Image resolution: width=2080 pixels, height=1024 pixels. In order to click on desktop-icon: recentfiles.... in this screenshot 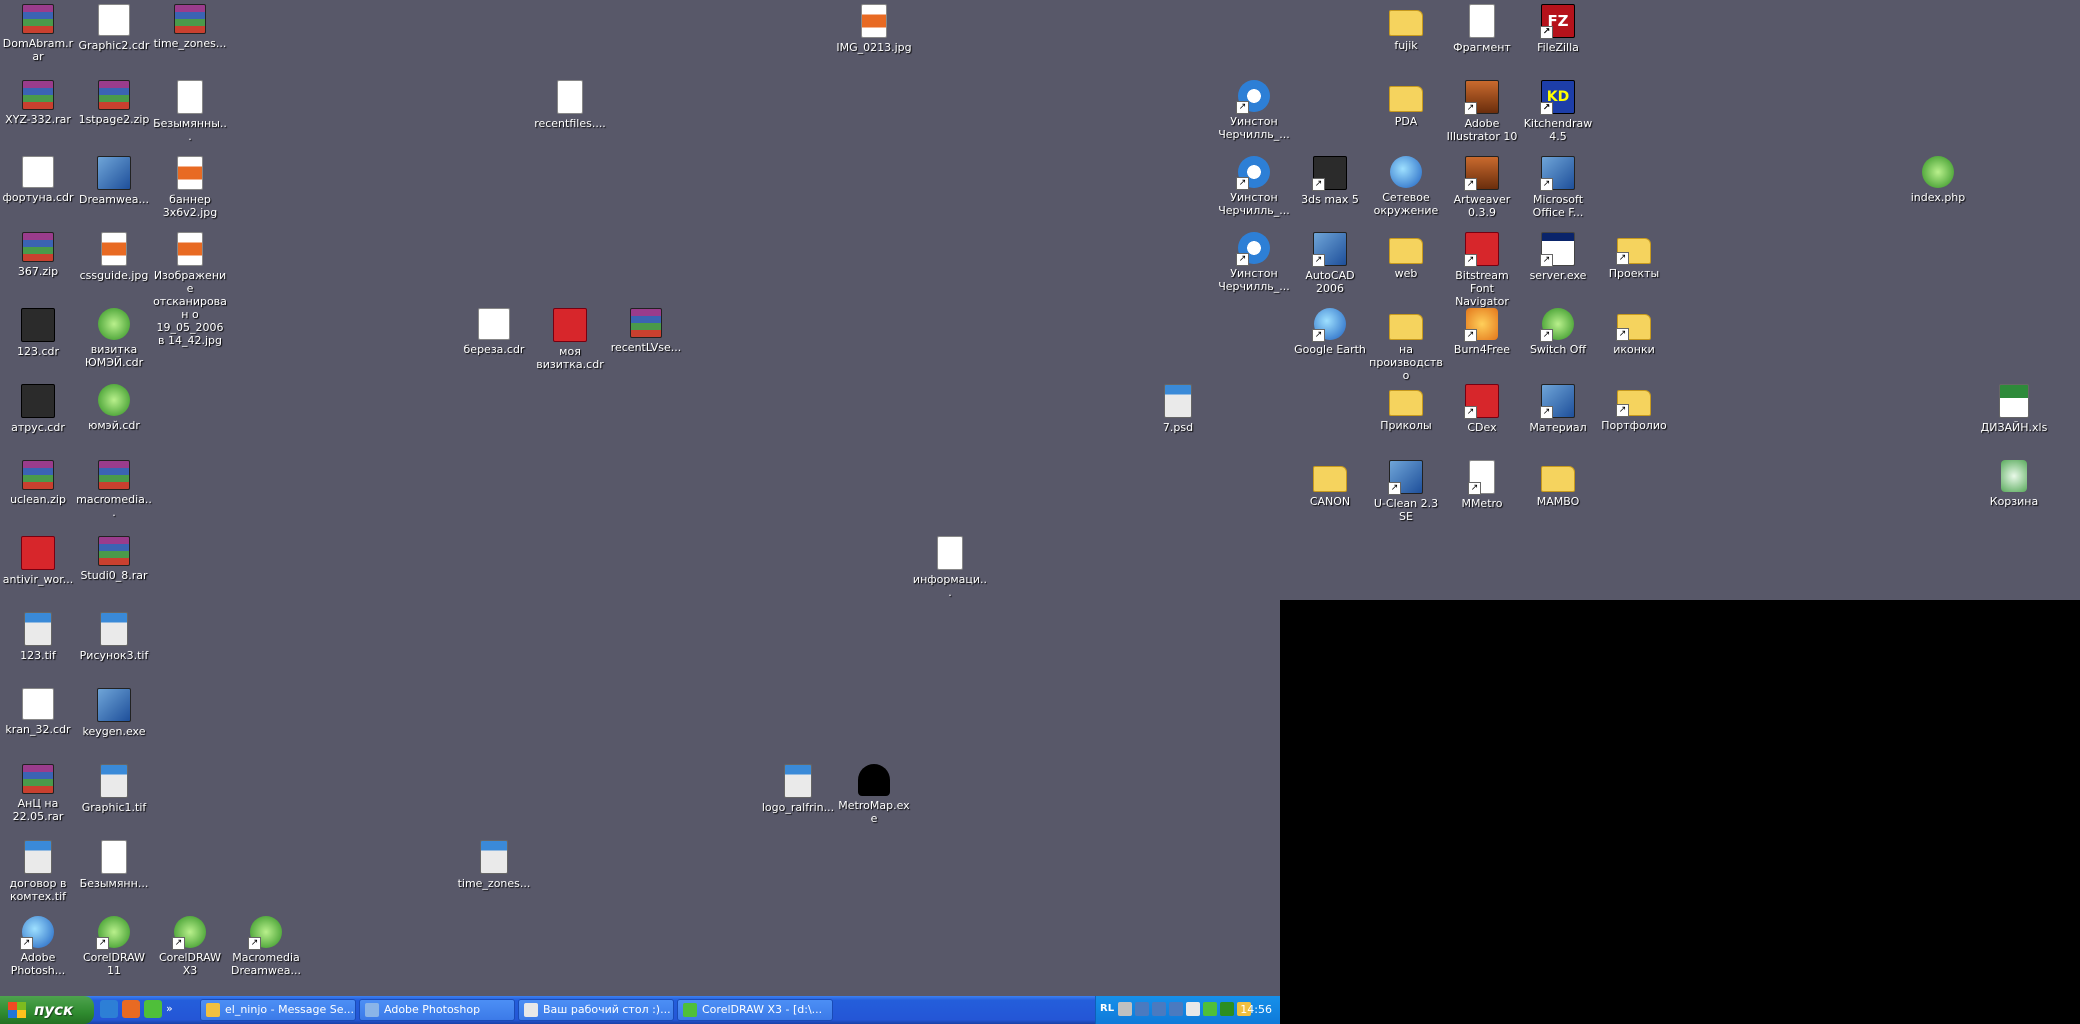, I will do `click(570, 105)`.